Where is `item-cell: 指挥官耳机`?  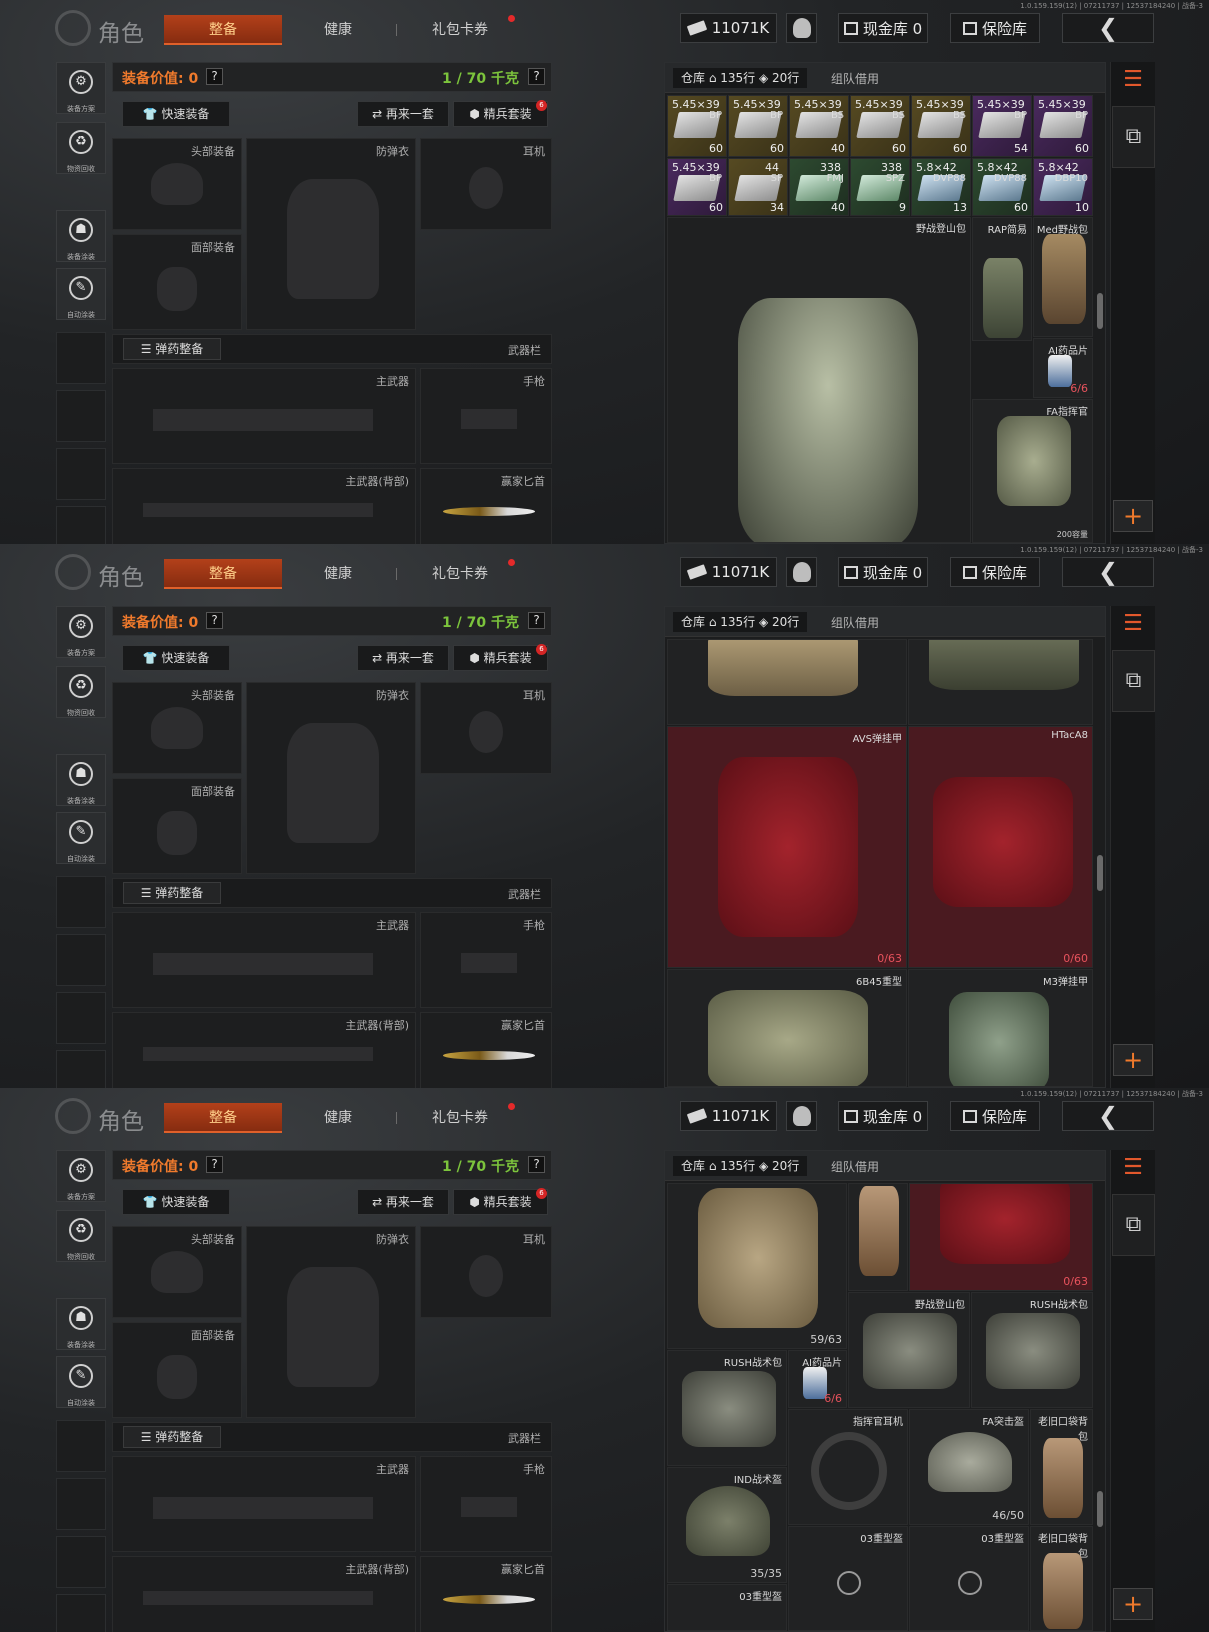
item-cell: 指挥官耳机 is located at coordinates (848, 1467).